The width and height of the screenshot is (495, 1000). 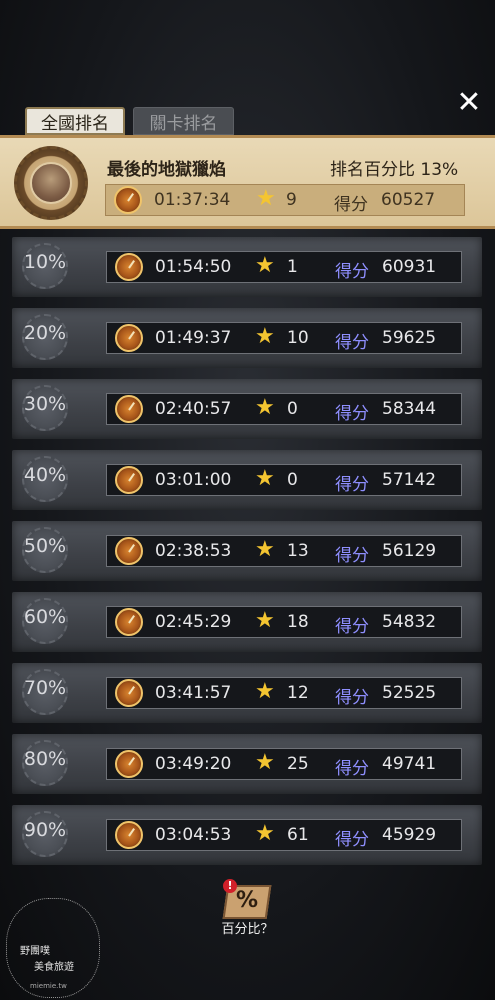 What do you see at coordinates (298, 693) in the screenshot?
I see `row-stars: 12` at bounding box center [298, 693].